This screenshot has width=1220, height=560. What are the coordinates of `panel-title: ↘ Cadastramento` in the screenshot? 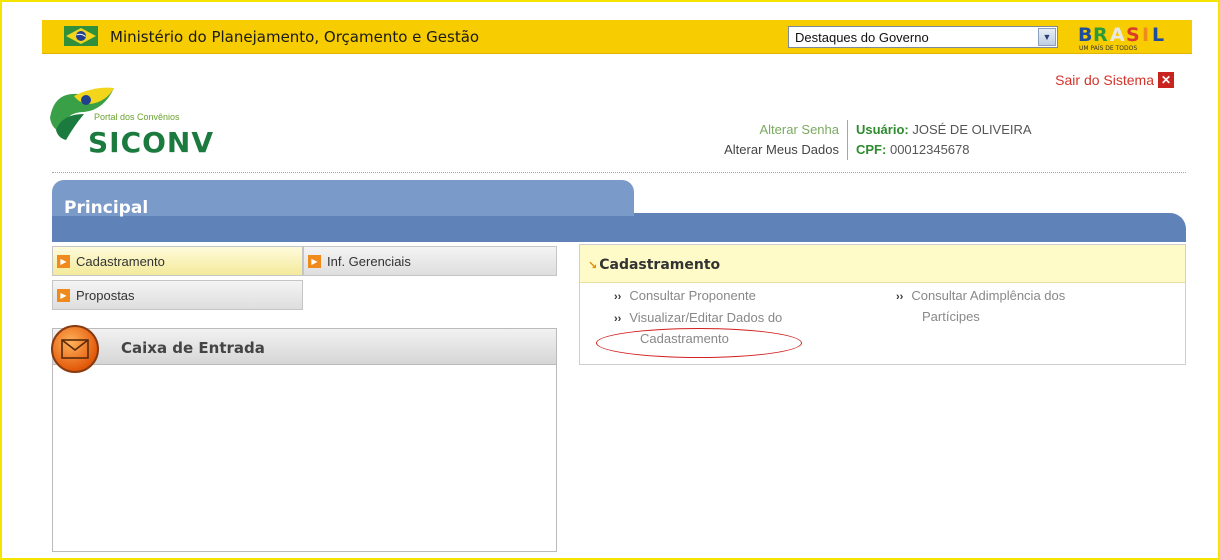 It's located at (654, 265).